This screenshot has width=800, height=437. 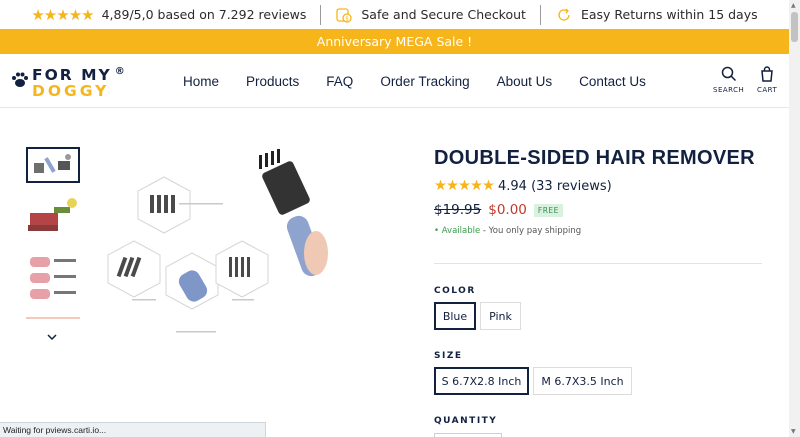 I want to click on rating-value: 4.94, so click(x=512, y=186).